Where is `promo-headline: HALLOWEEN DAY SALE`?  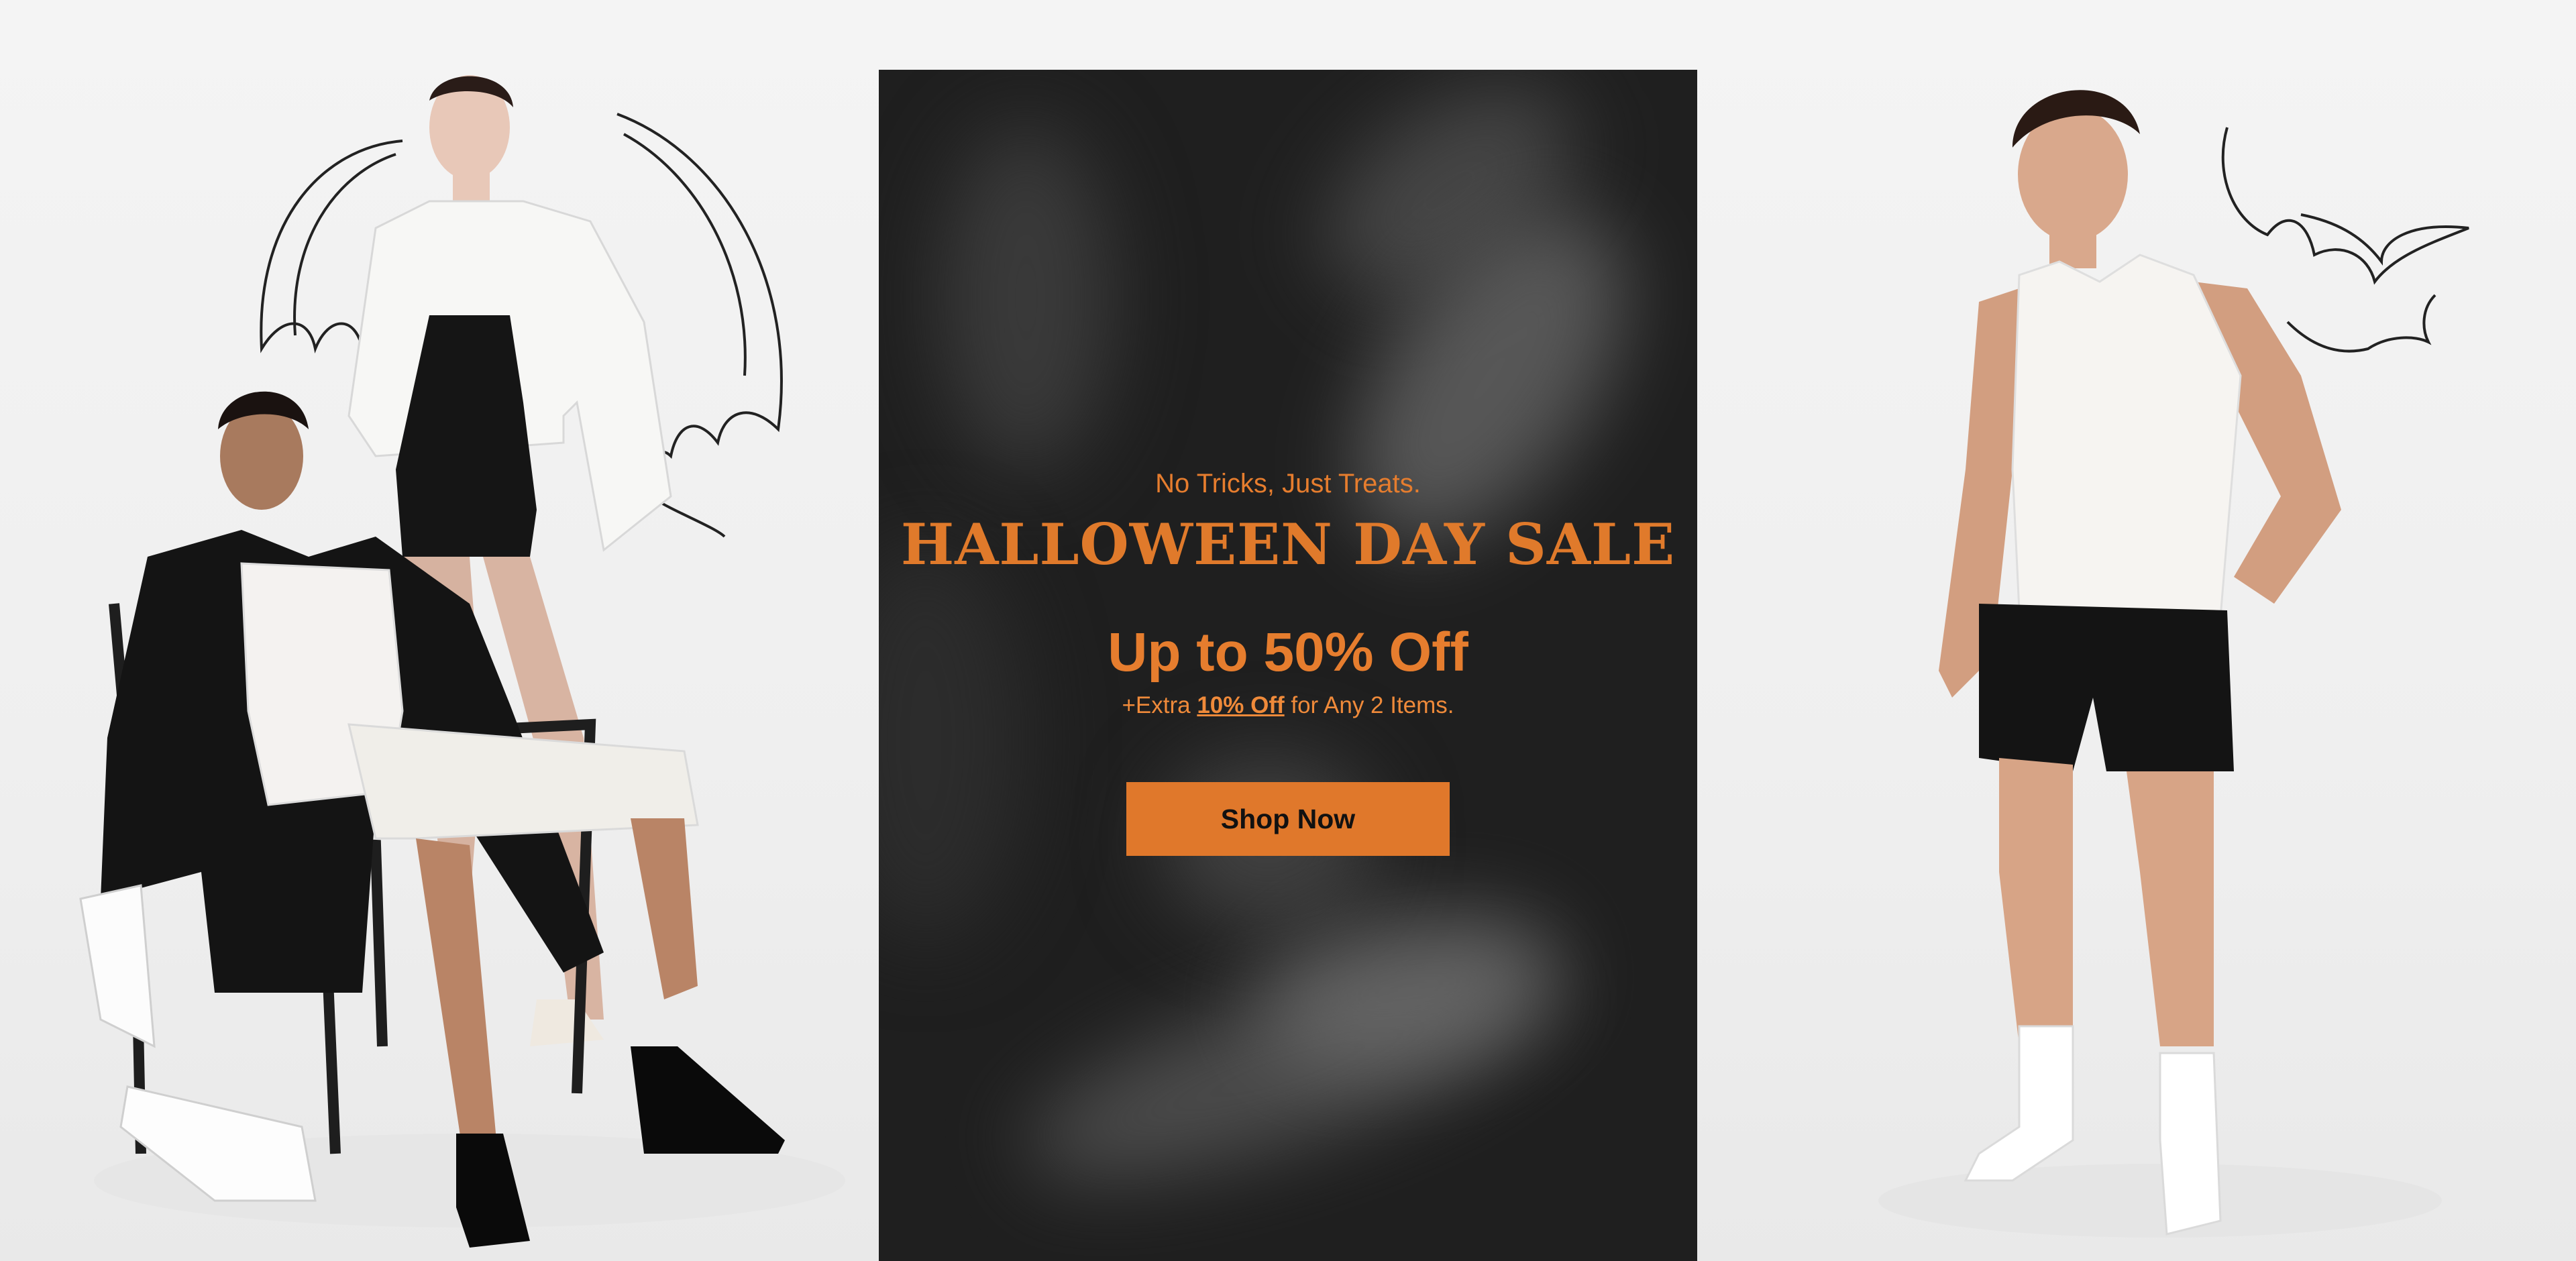 promo-headline: HALLOWEEN DAY SALE is located at coordinates (1288, 545).